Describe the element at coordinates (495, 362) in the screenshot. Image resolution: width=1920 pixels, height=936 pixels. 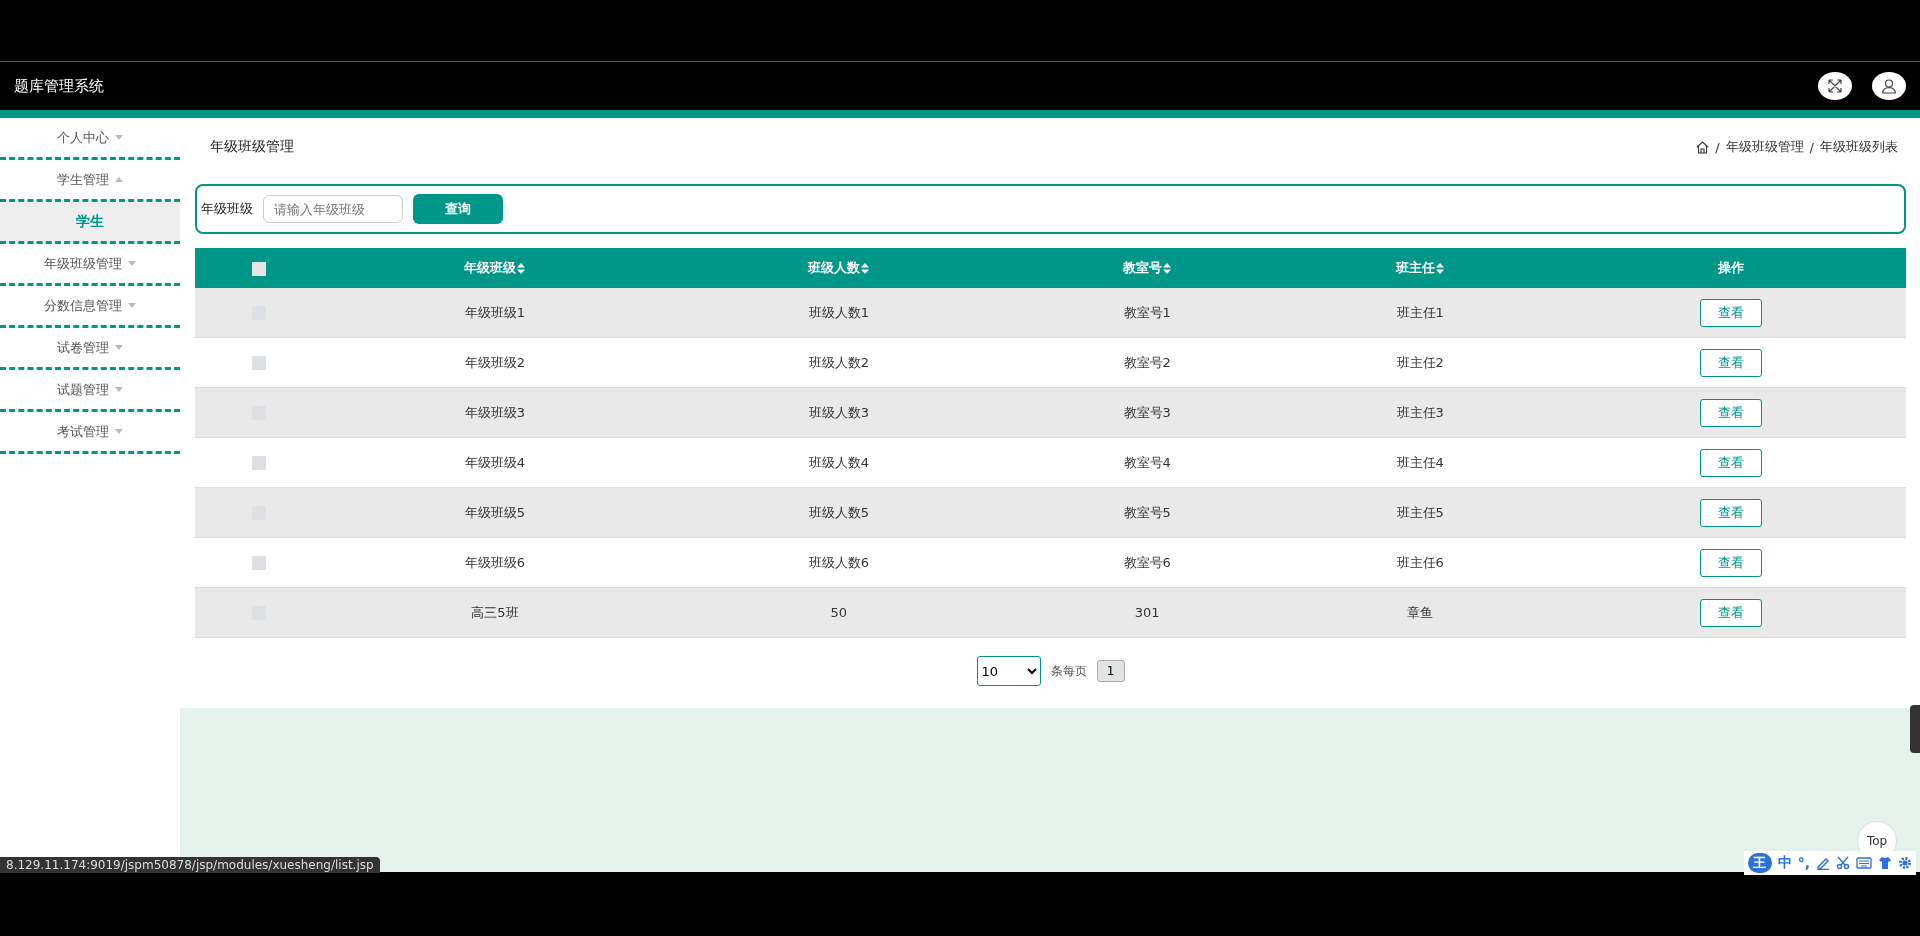
I see `table-cell: 年级班级2` at that location.